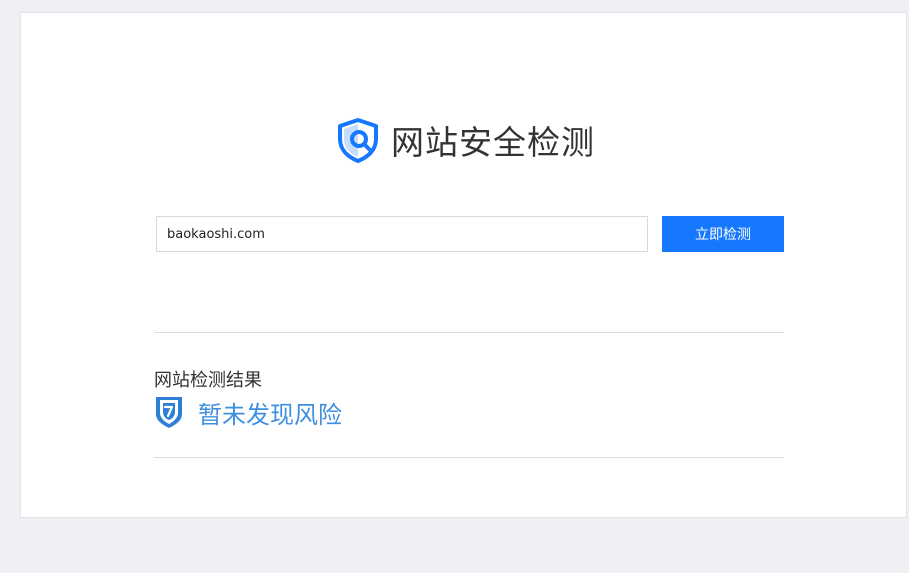 The image size is (909, 573). I want to click on page-title: 网站安全检测, so click(493, 142).